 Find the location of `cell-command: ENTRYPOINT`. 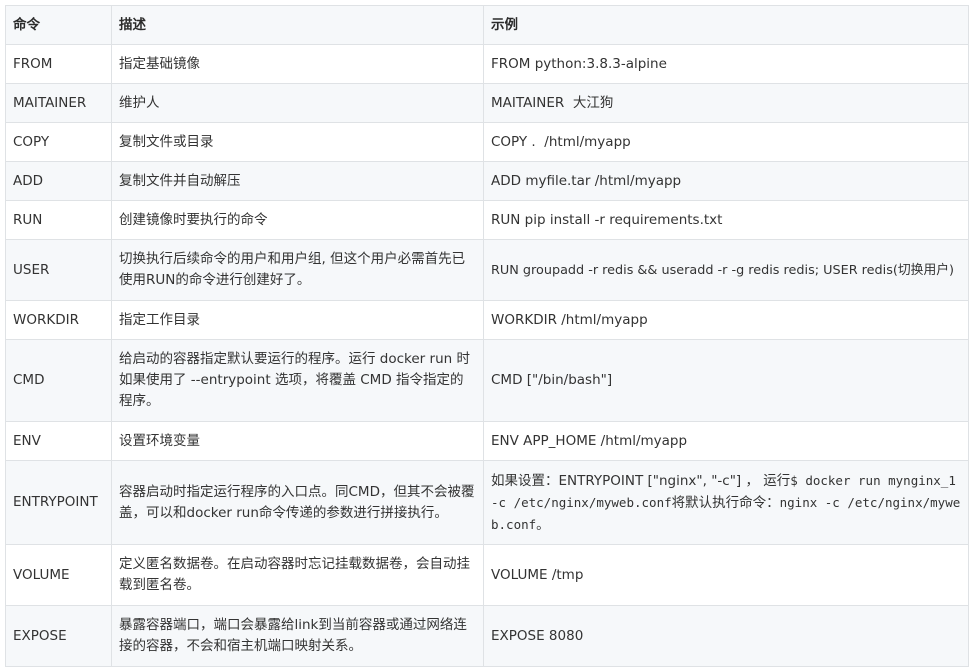

cell-command: ENTRYPOINT is located at coordinates (58, 502).